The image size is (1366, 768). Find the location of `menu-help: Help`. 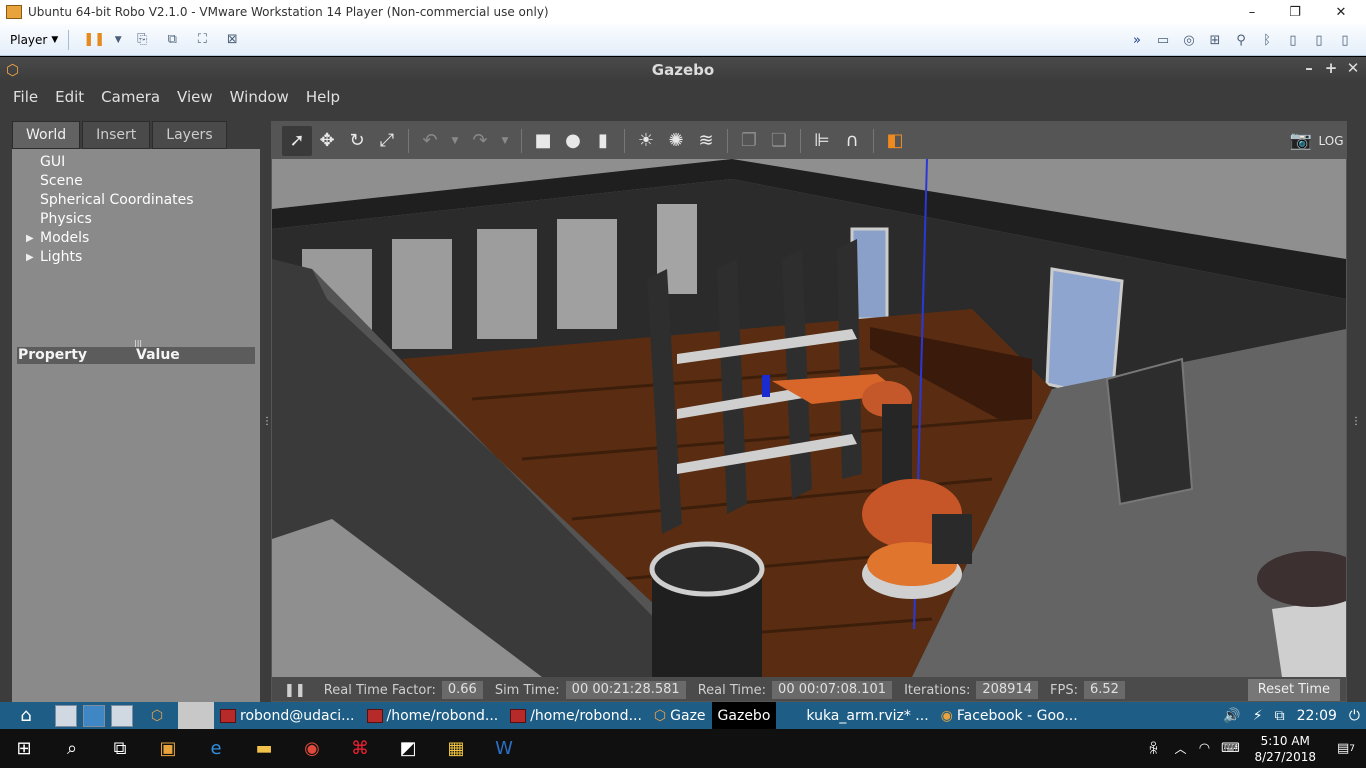

menu-help: Help is located at coordinates (323, 97).